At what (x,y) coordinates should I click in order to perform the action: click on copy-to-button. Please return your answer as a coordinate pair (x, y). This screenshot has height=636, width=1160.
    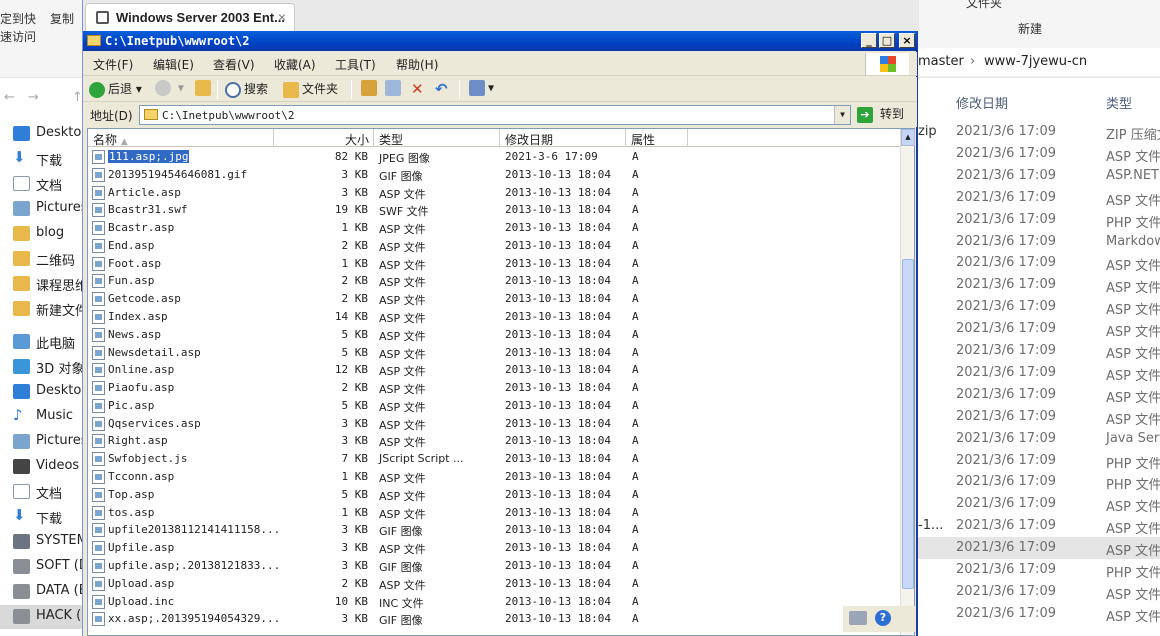
    Looking at the image, I should click on (394, 89).